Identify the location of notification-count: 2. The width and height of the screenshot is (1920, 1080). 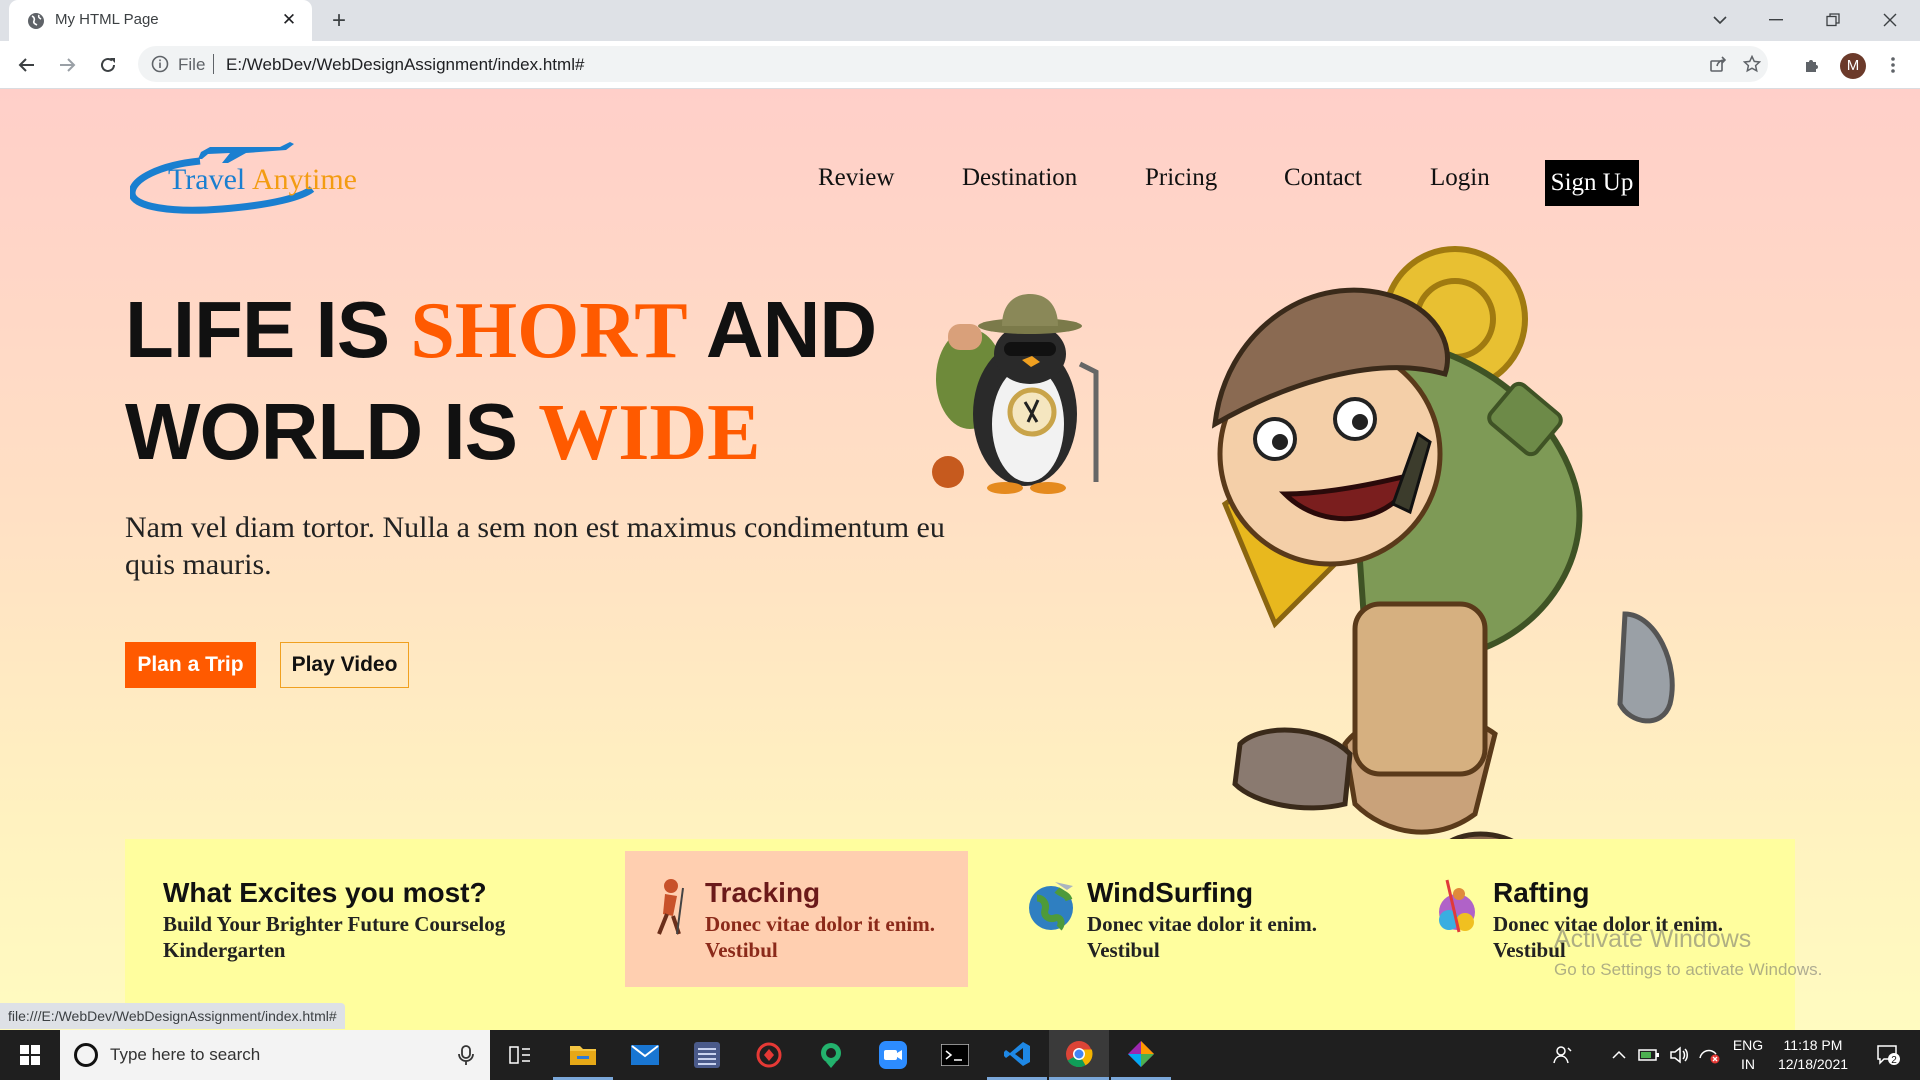
(1894, 1060).